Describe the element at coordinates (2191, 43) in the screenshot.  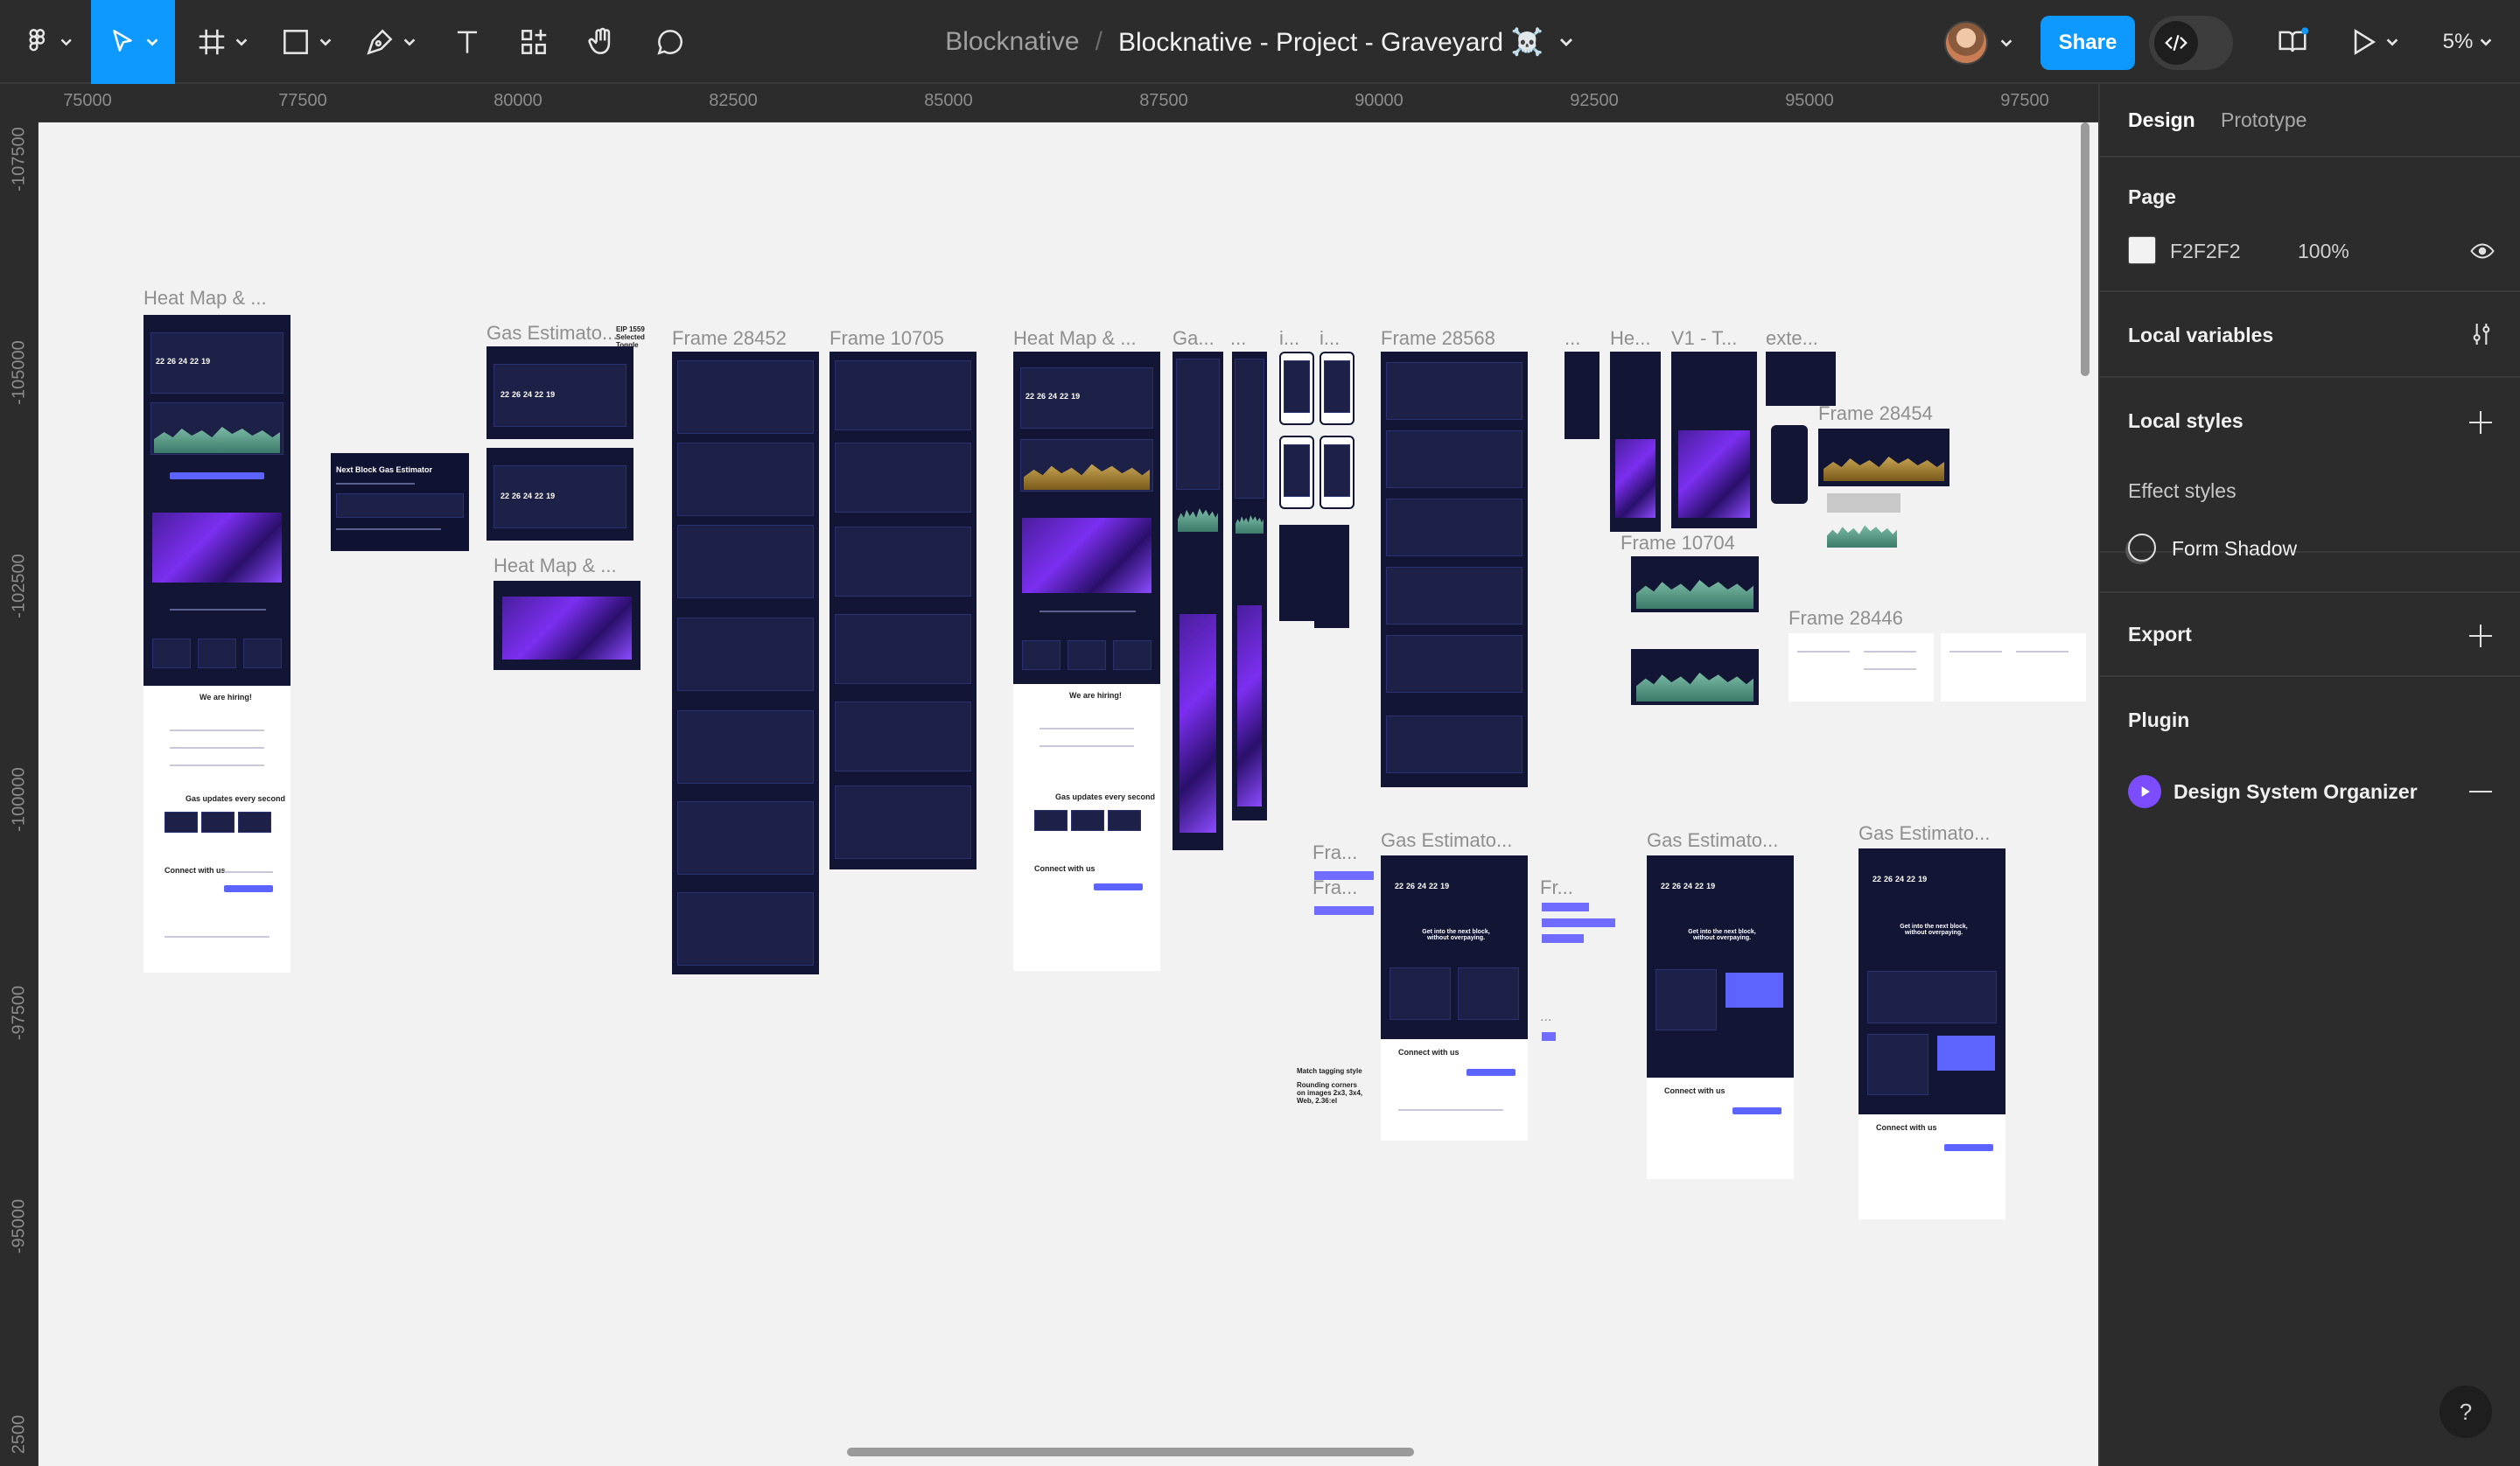
I see `dev-mode-toggle` at that location.